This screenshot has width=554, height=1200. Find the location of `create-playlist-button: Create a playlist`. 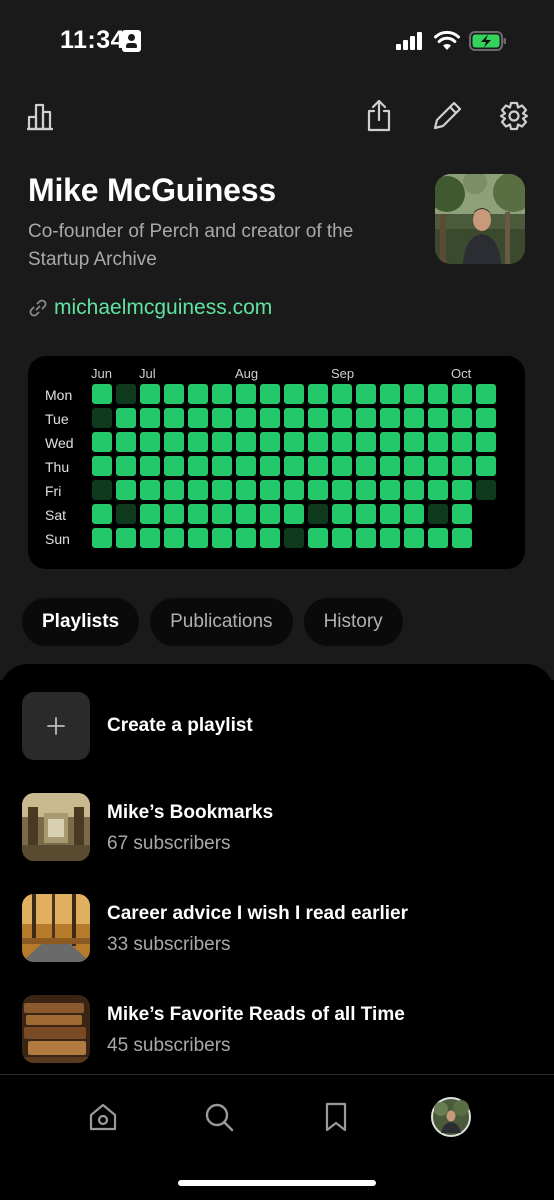

create-playlist-button: Create a playlist is located at coordinates (277, 727).